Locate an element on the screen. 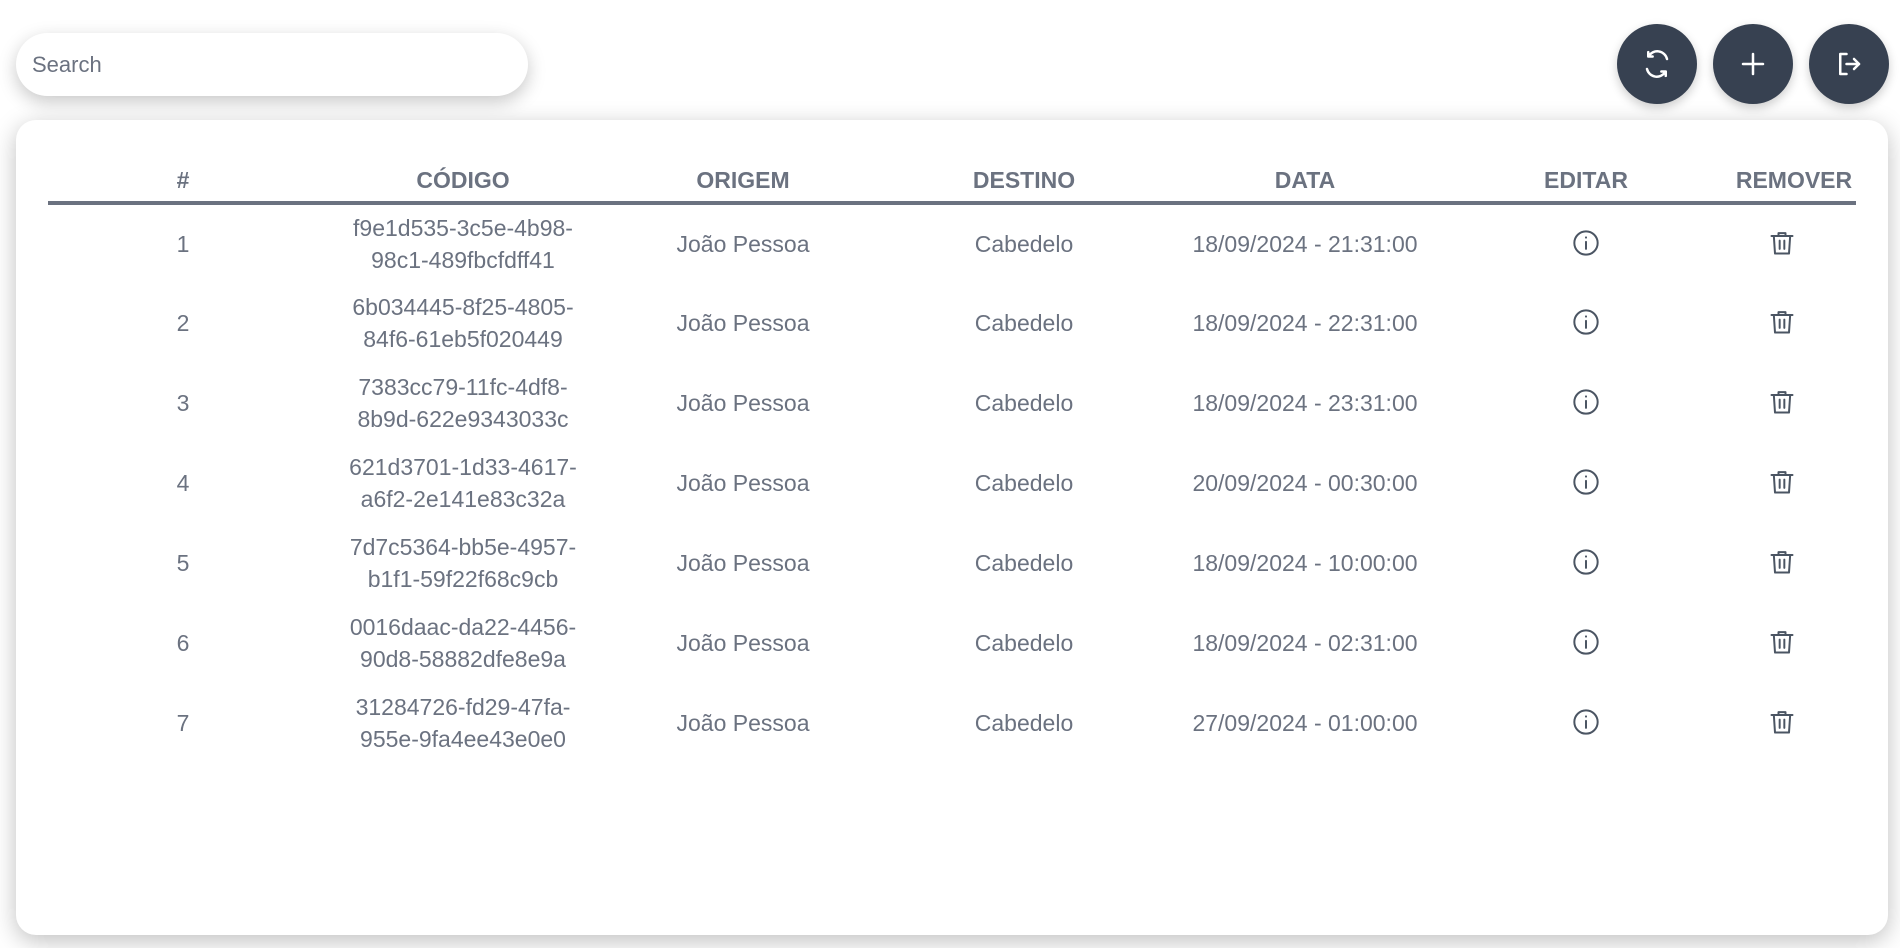  row-num: 7 is located at coordinates (183, 723).